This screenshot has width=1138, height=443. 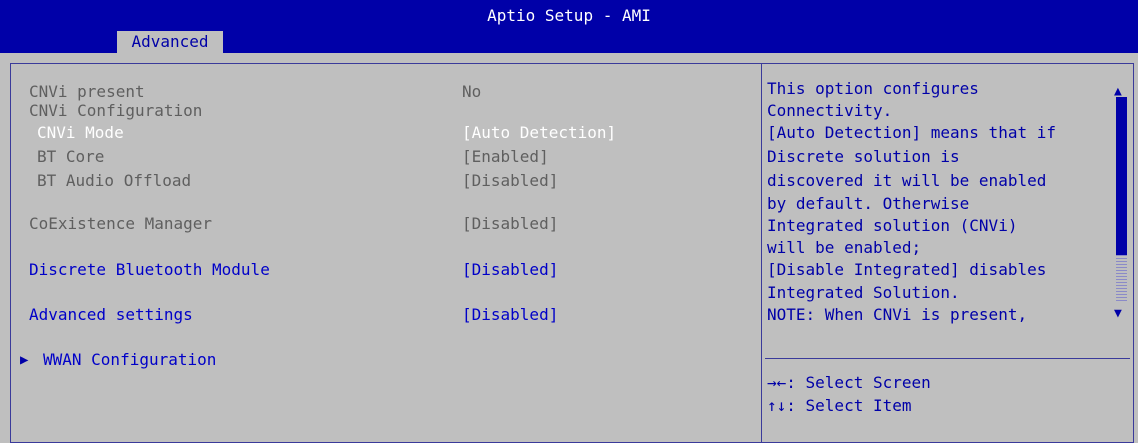 I want to click on help-separator, so click(x=947, y=358).